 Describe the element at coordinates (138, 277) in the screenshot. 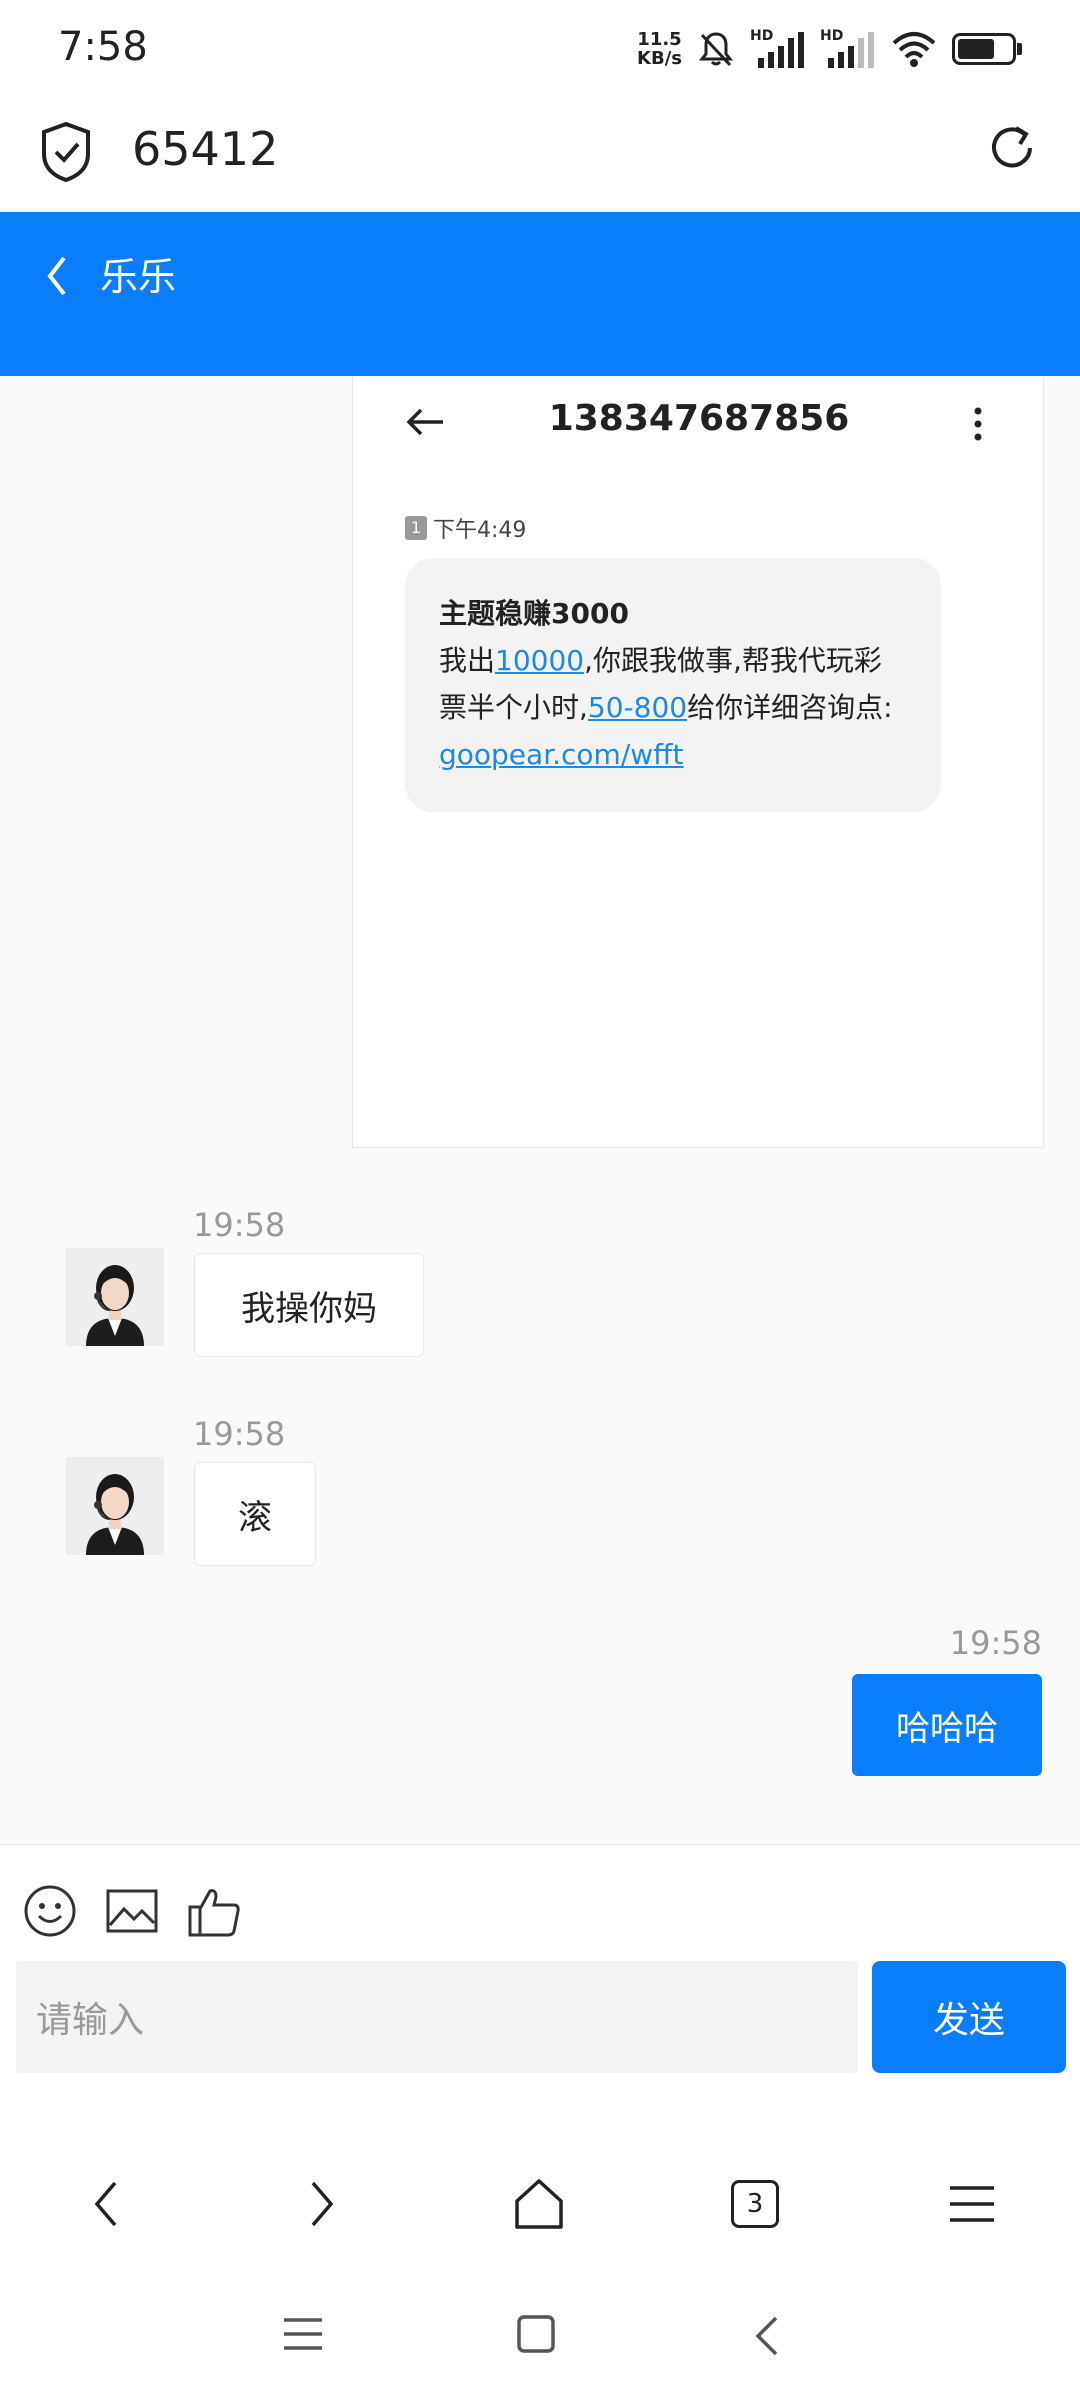

I see `chat-title: 乐乐` at that location.